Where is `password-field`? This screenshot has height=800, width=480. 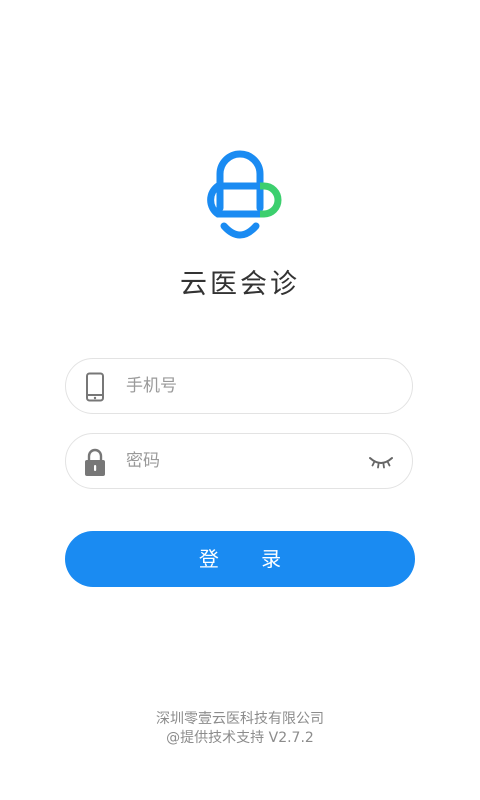
password-field is located at coordinates (239, 461).